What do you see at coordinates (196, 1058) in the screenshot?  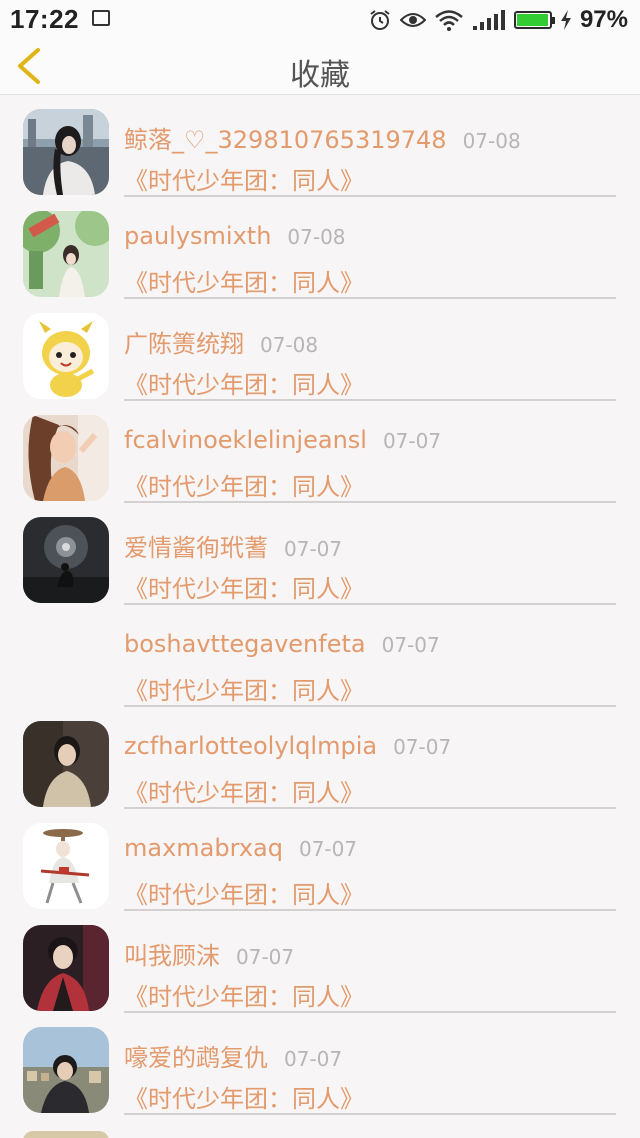 I see `user-name: 嚎爱的鹉复仇` at bounding box center [196, 1058].